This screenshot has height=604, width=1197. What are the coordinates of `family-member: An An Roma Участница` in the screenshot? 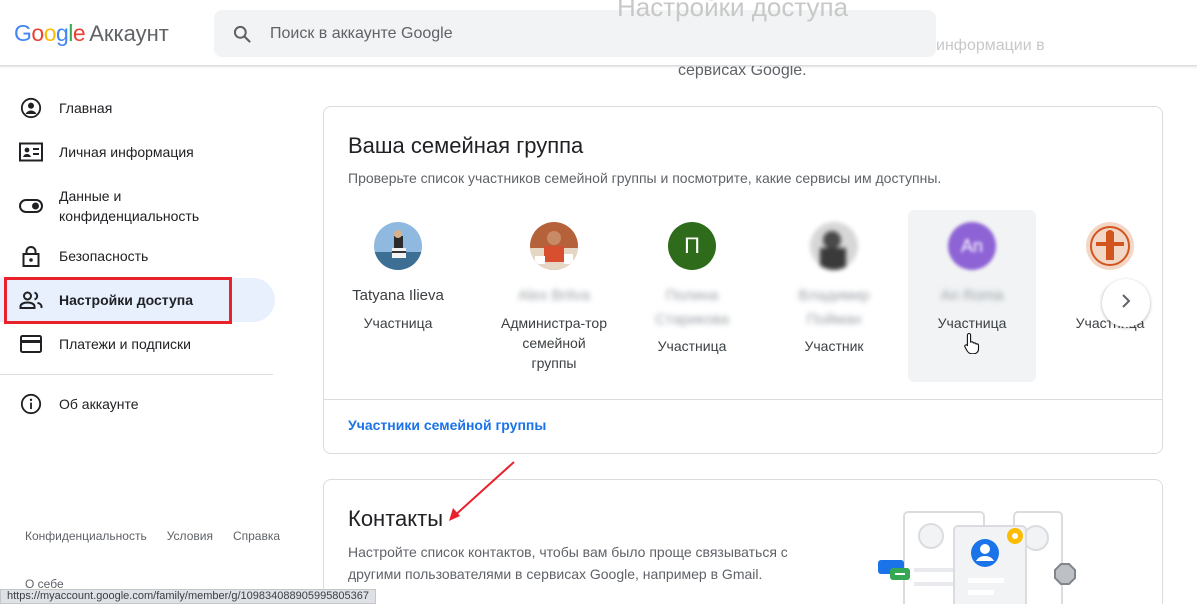 It's located at (972, 296).